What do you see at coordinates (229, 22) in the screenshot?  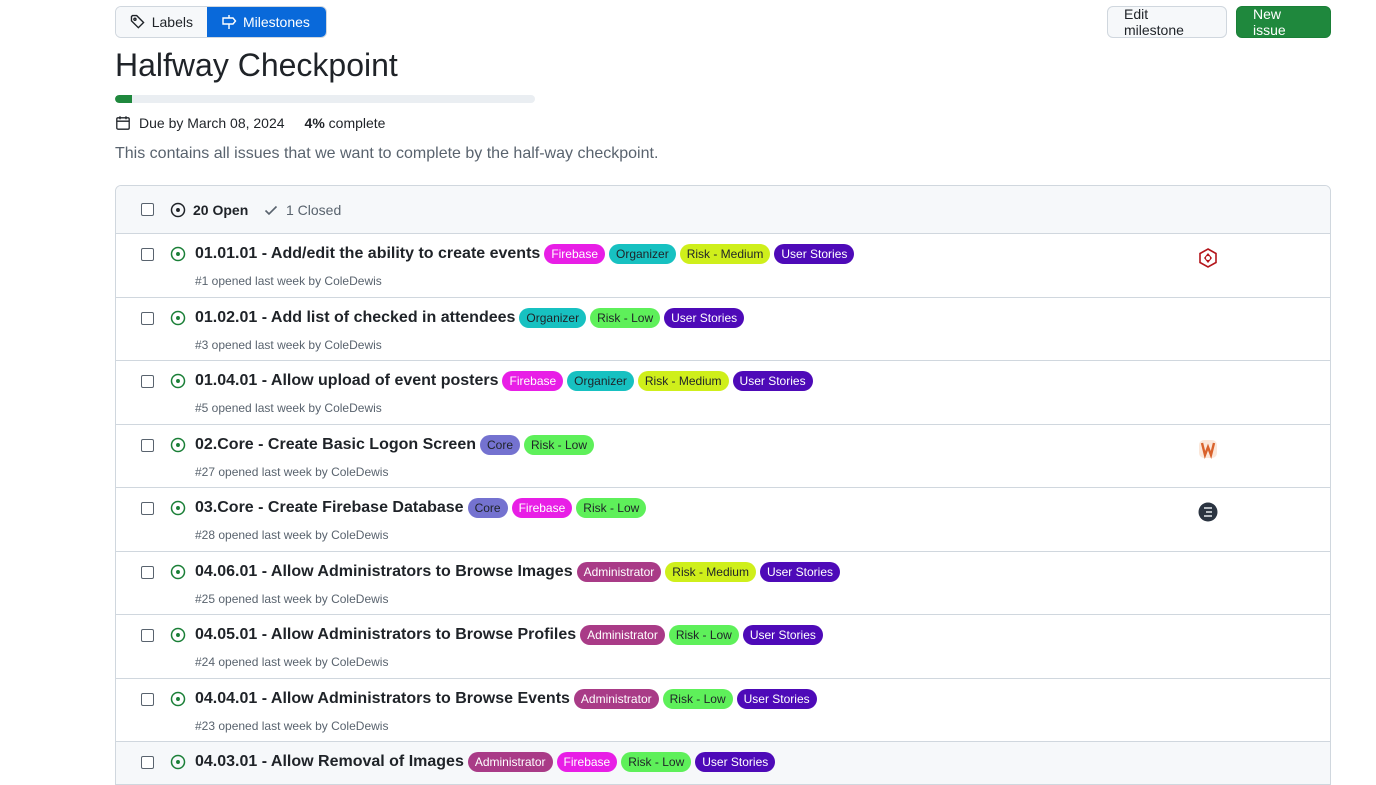 I see `milestone-icon` at bounding box center [229, 22].